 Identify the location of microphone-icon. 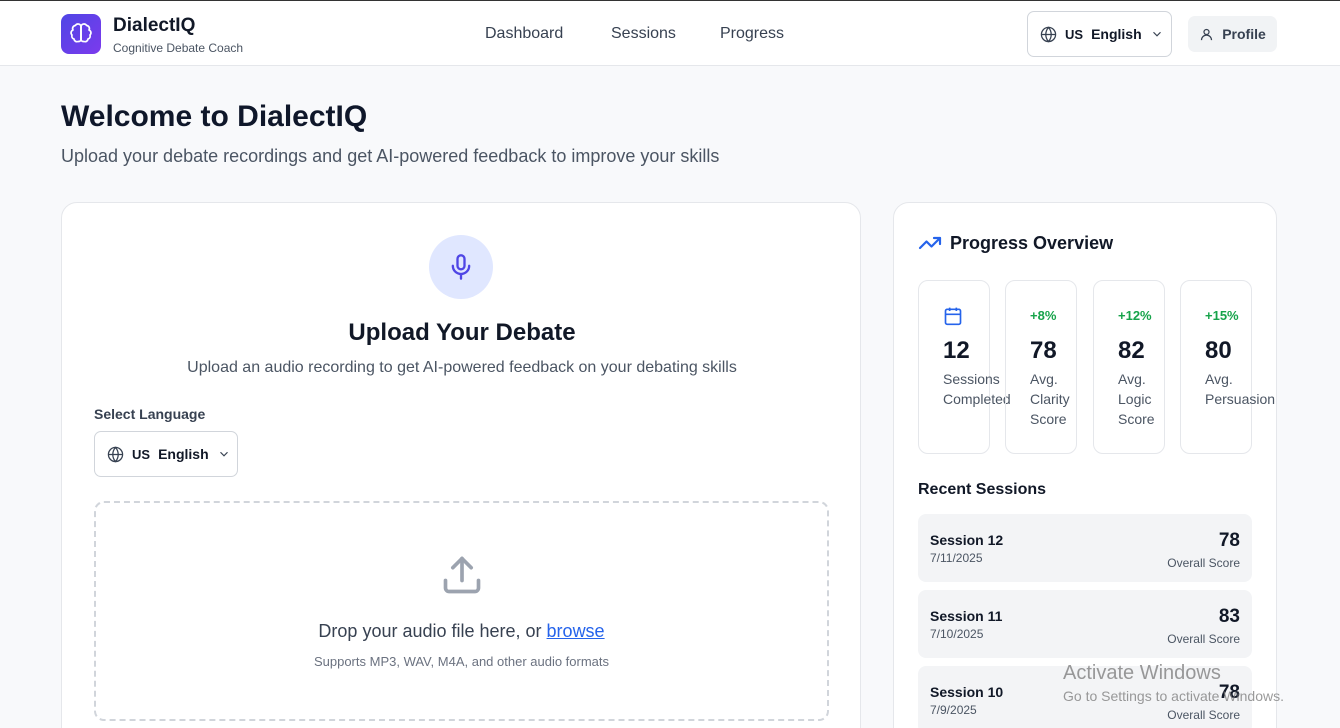
(461, 267).